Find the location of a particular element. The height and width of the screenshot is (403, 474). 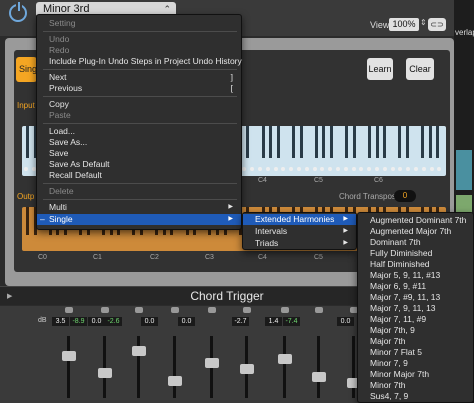

menu-item-label: Half Diminished is located at coordinates (400, 264).